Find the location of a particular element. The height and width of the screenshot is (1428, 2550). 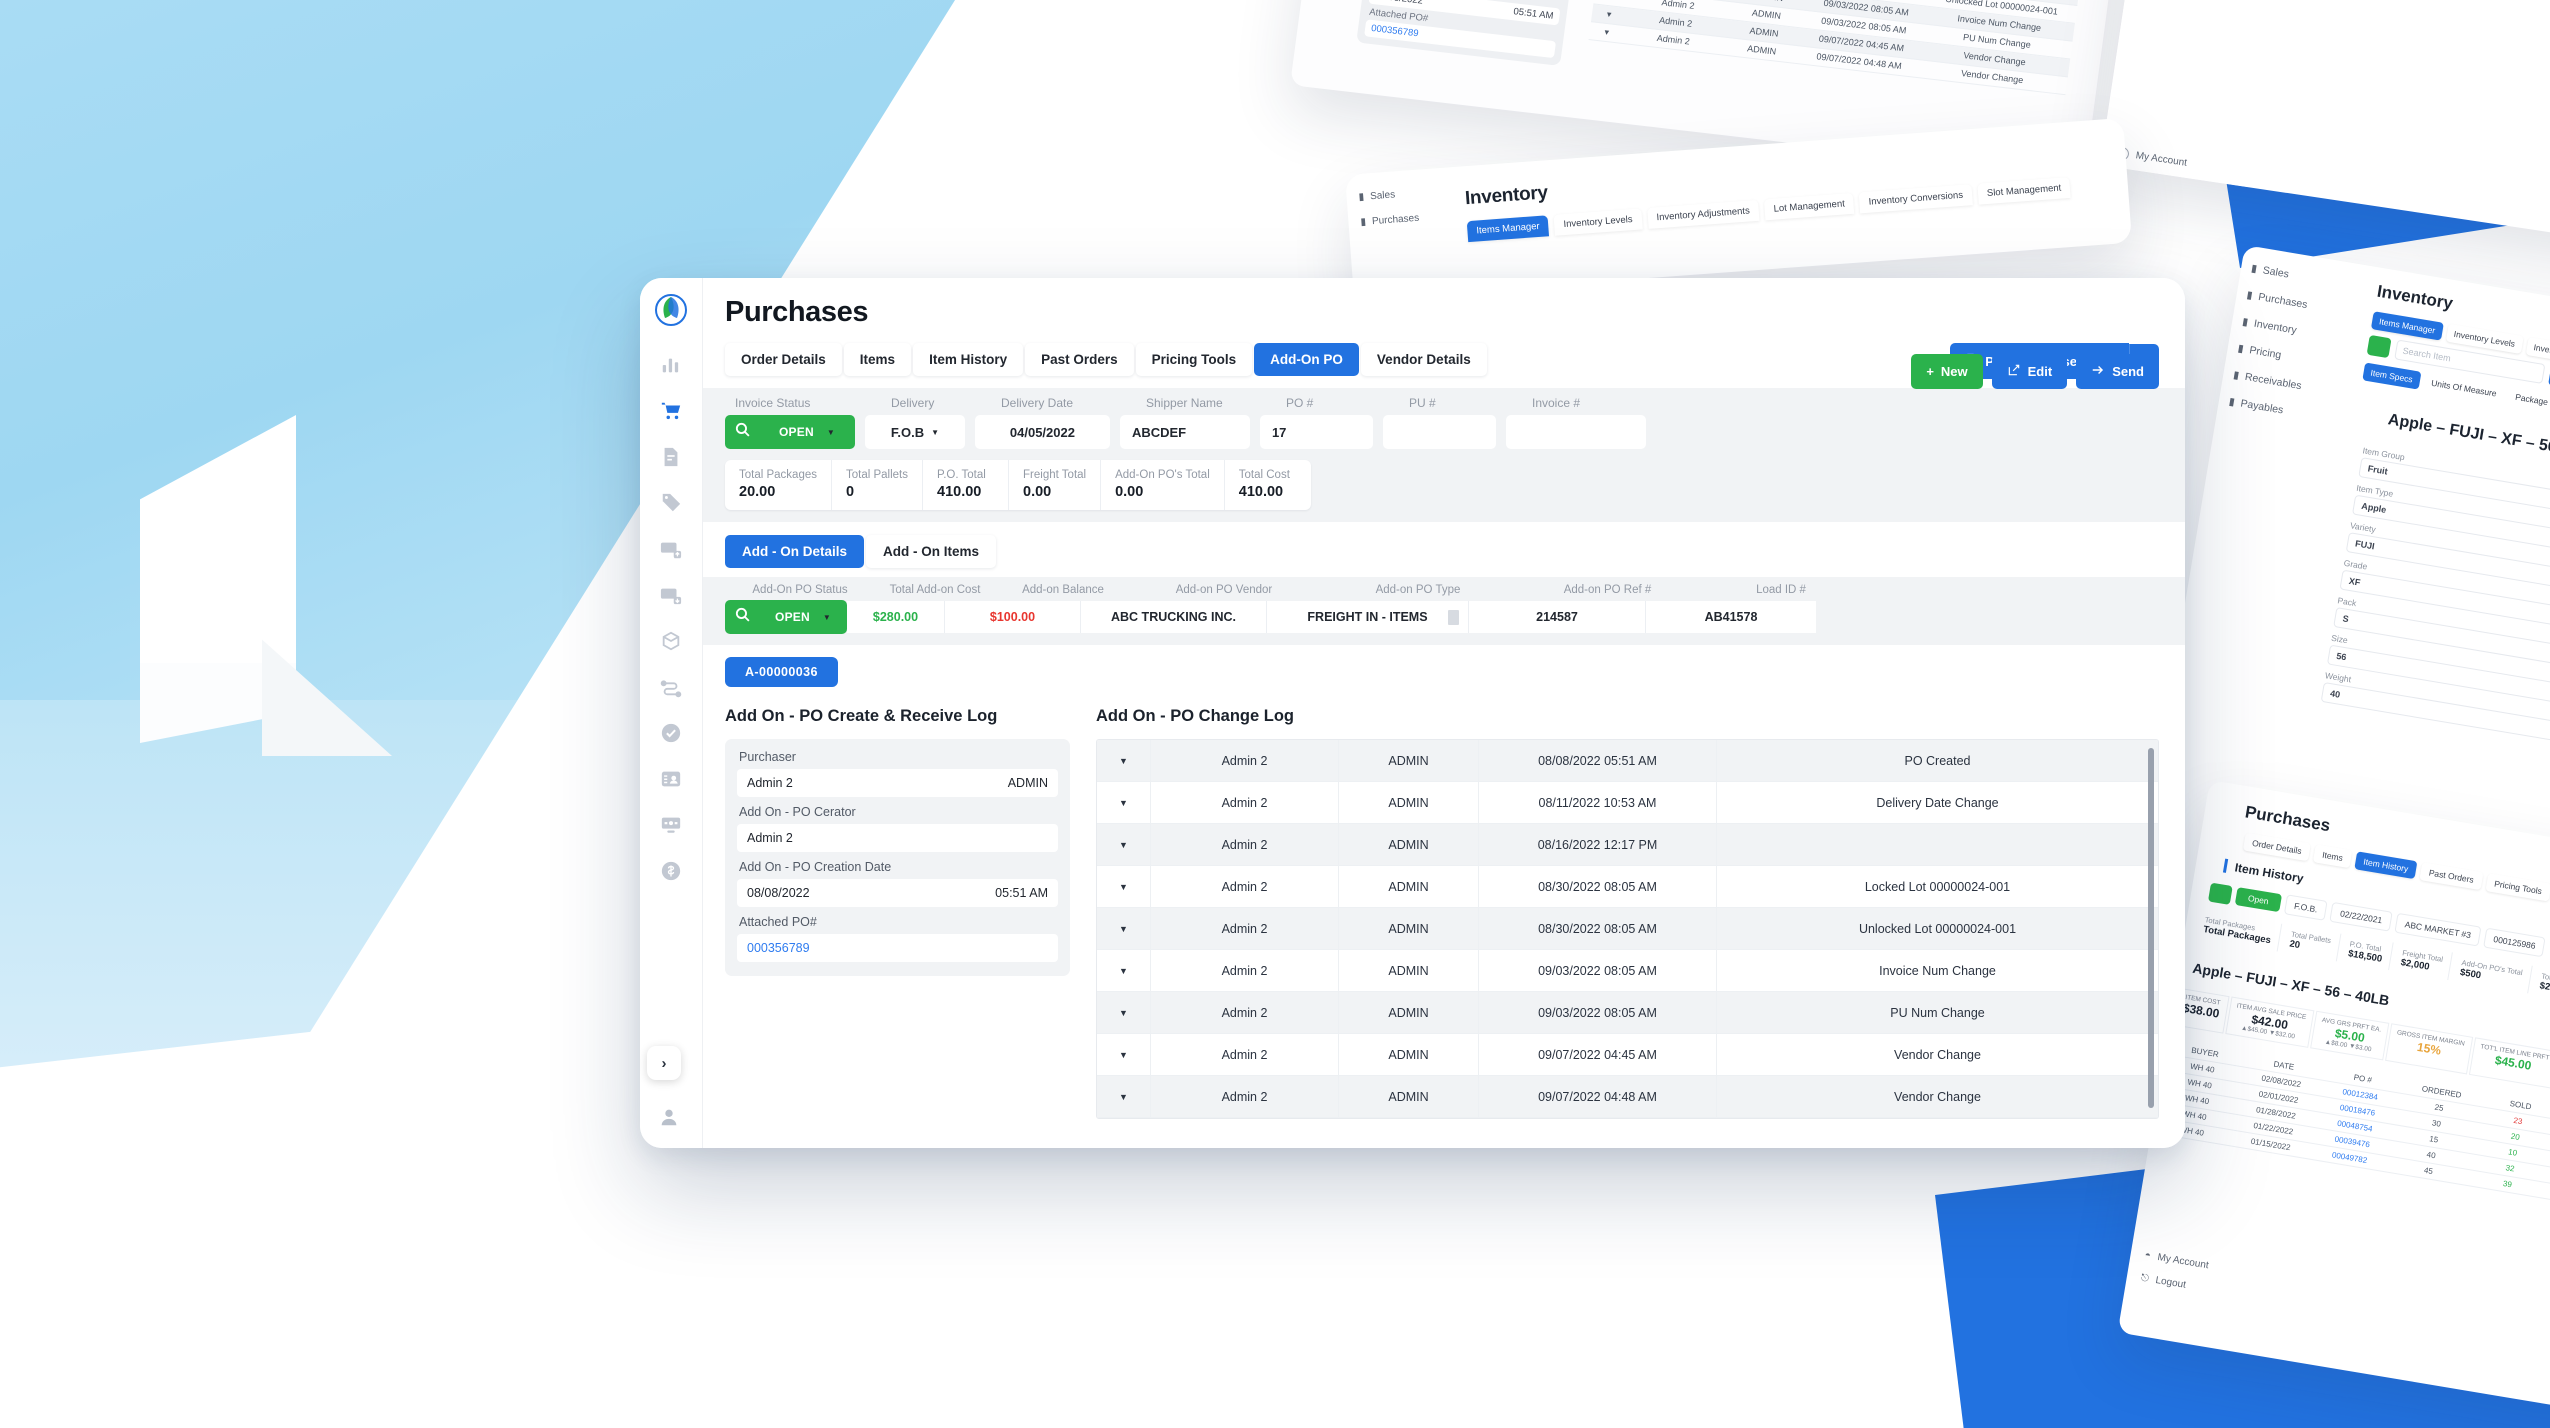

addon-col-balance: Add-on Balance is located at coordinates (1063, 590).